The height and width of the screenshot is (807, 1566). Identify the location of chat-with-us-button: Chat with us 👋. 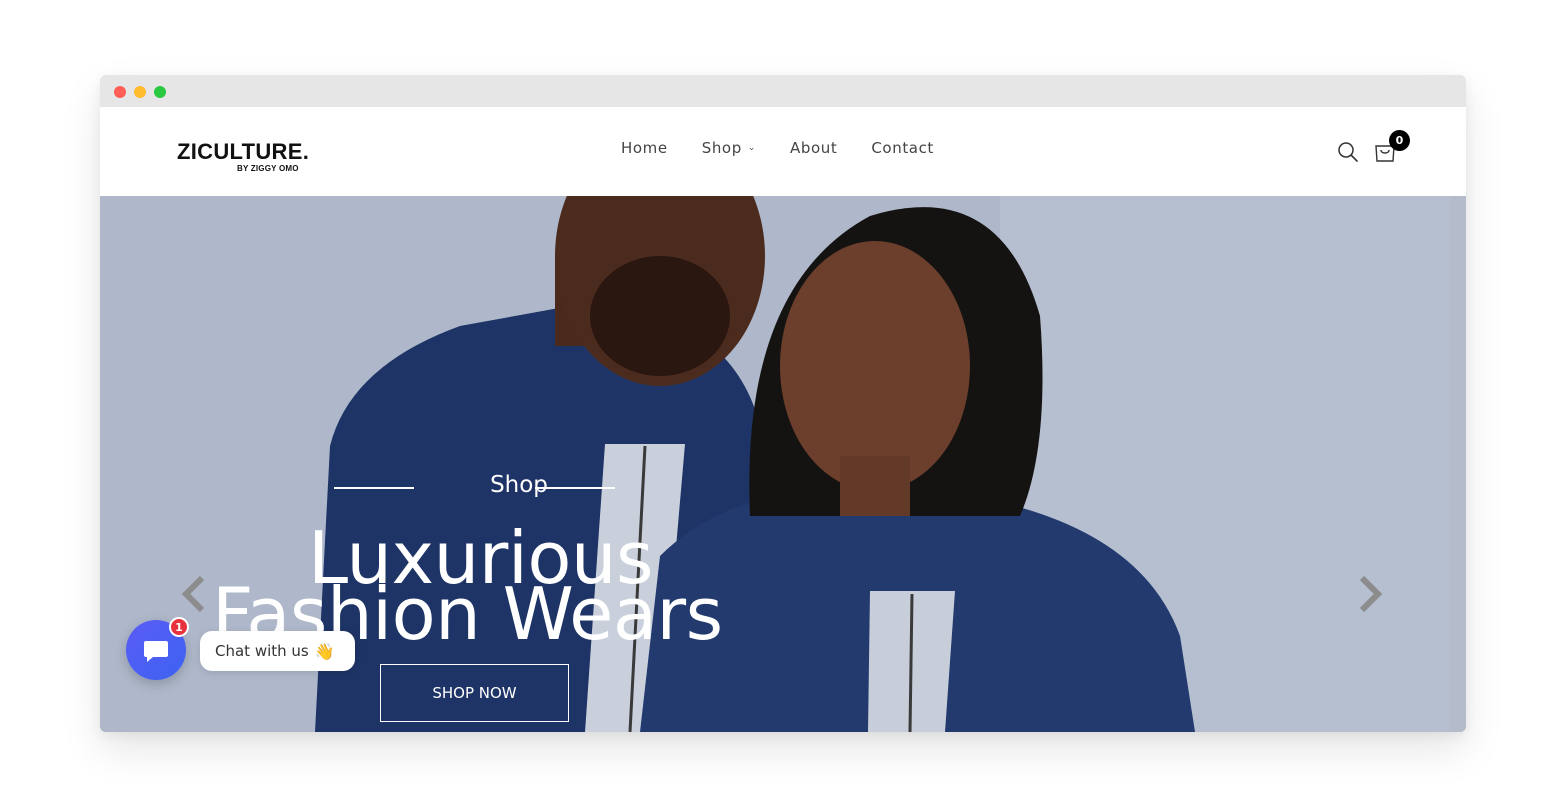
(277, 651).